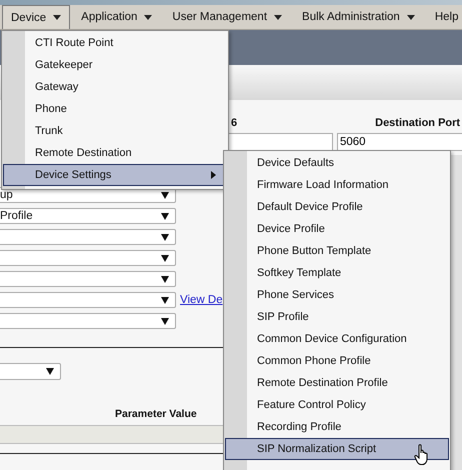  I want to click on menu-item: Gatekeeper, so click(115, 65).